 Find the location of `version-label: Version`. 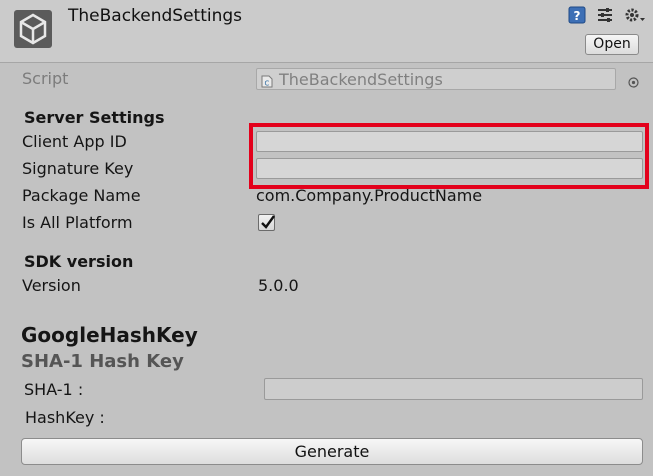

version-label: Version is located at coordinates (51, 285).